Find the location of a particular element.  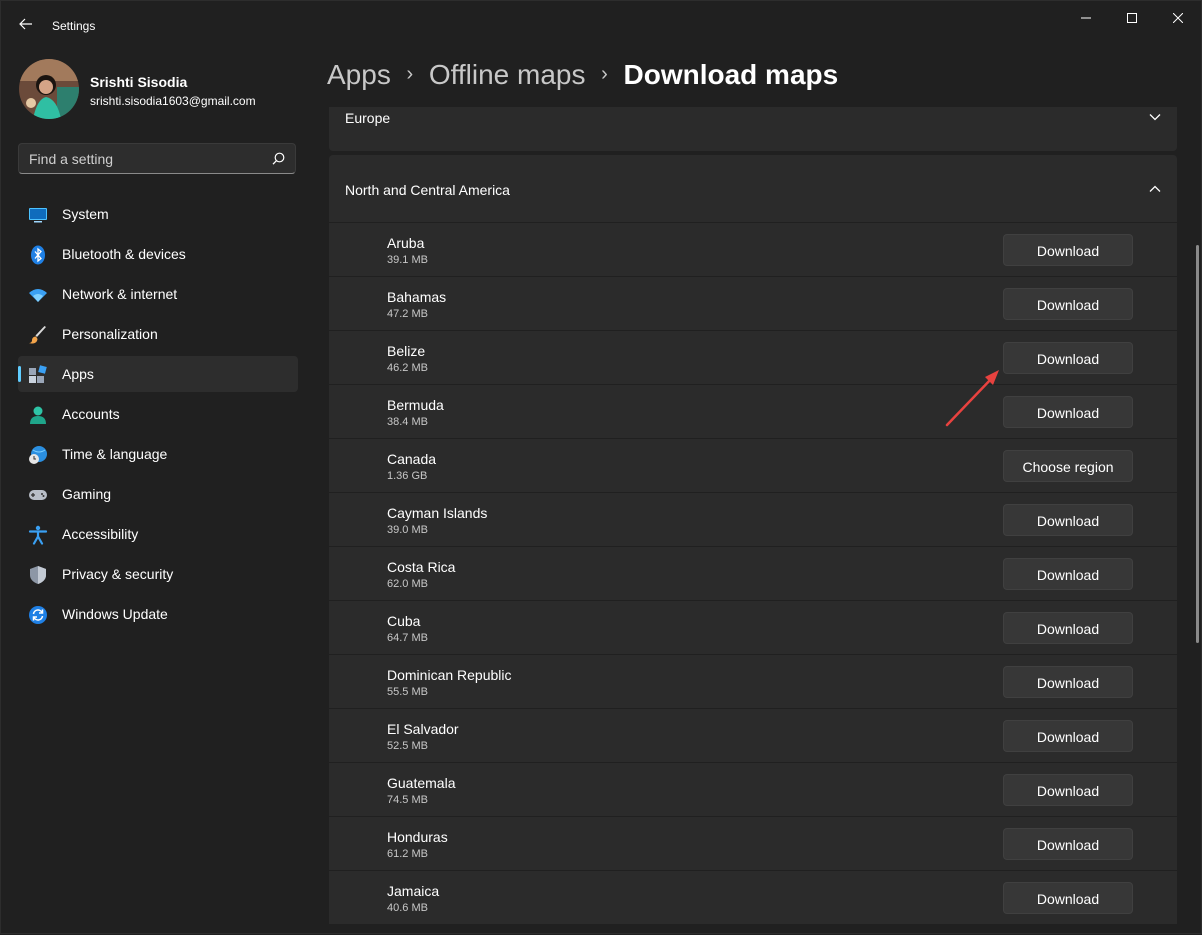

nav-label: Accessibility is located at coordinates (100, 534).